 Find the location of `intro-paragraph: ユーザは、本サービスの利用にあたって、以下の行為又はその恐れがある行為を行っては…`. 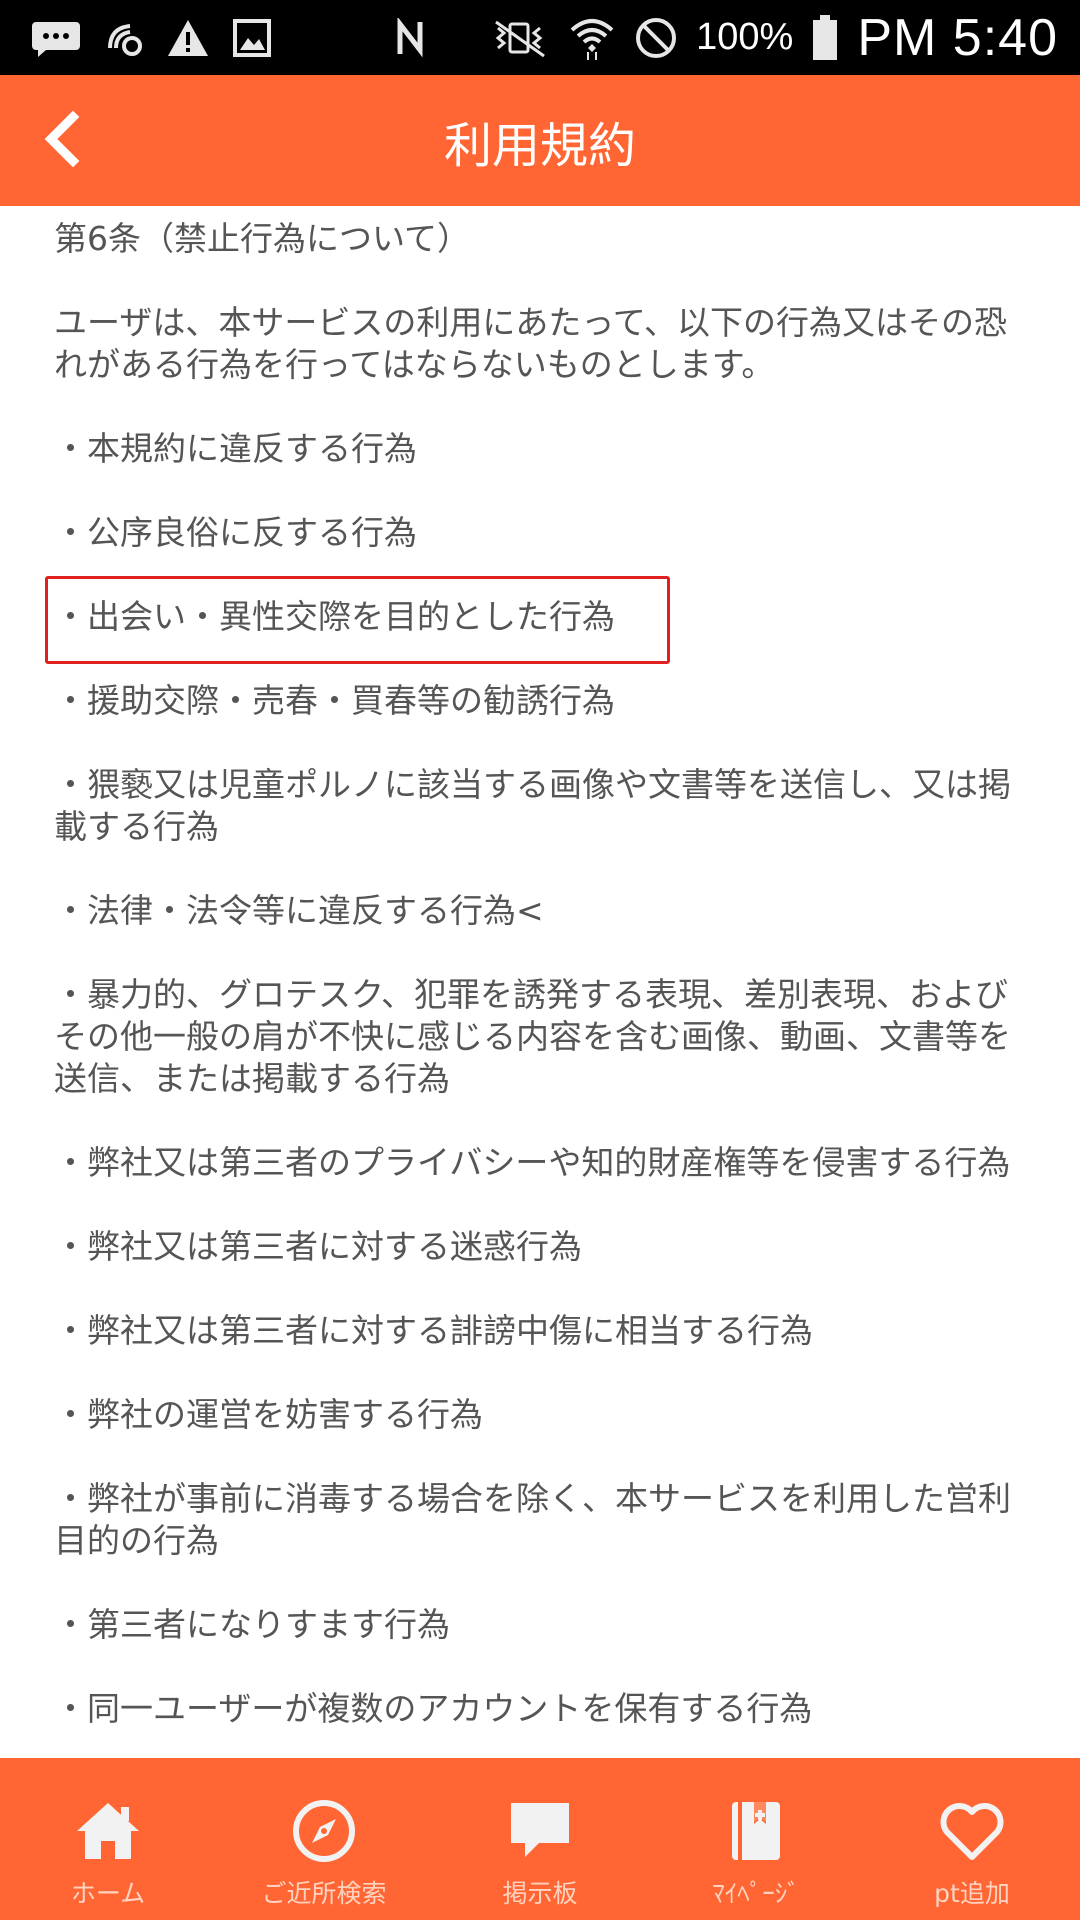

intro-paragraph: ユーザは、本サービスの利用にあたって、以下の行為又はその恐れがある行為を行っては… is located at coordinates (531, 343).